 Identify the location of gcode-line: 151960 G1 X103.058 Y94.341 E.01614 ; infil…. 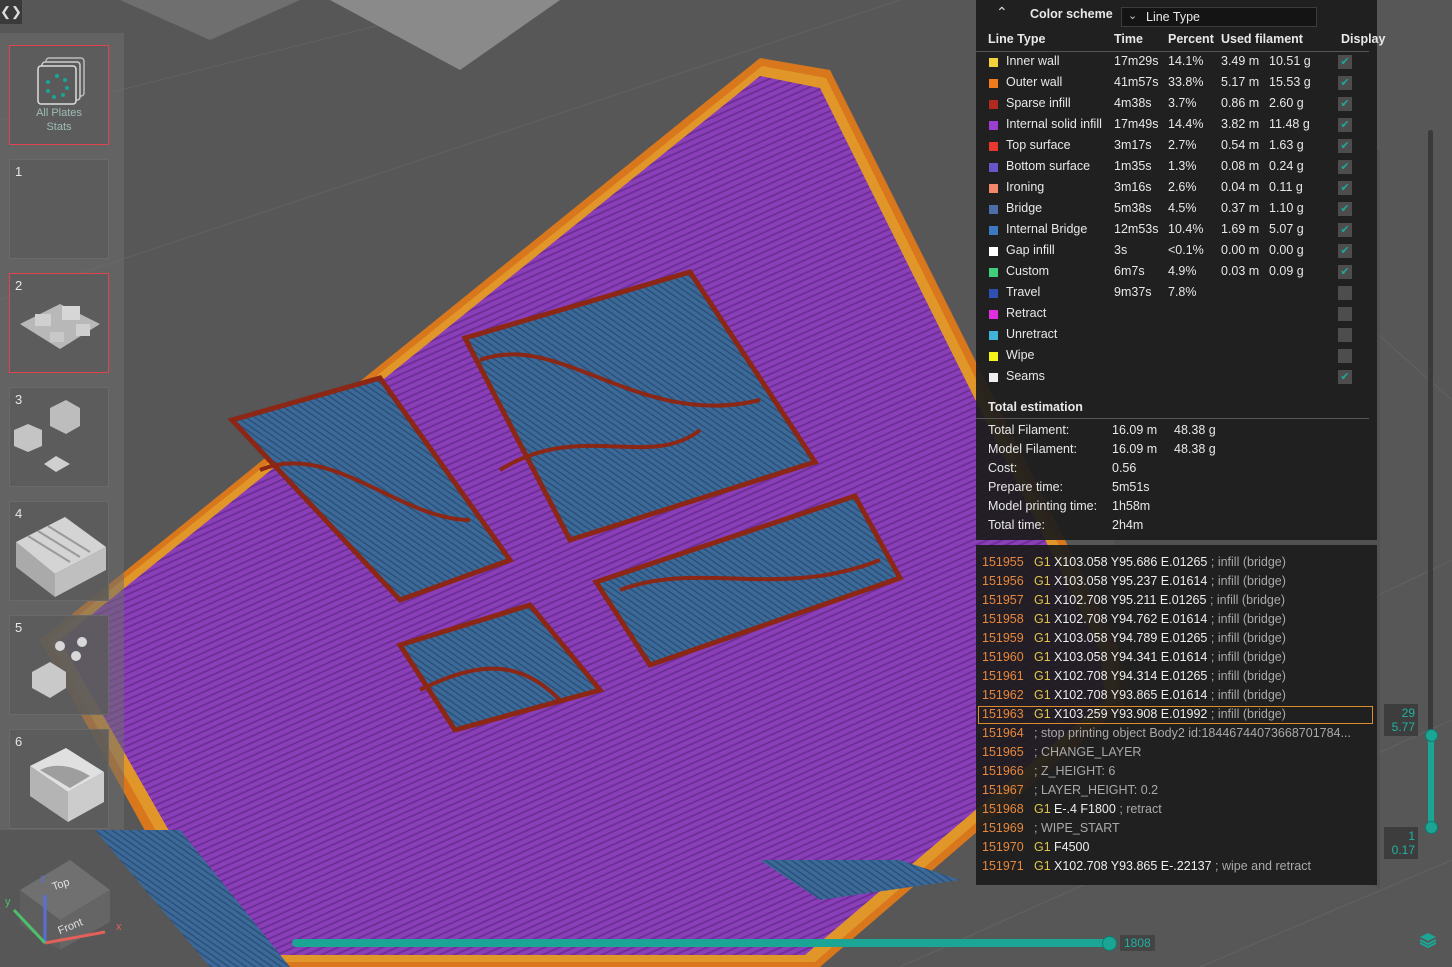
(1176, 659).